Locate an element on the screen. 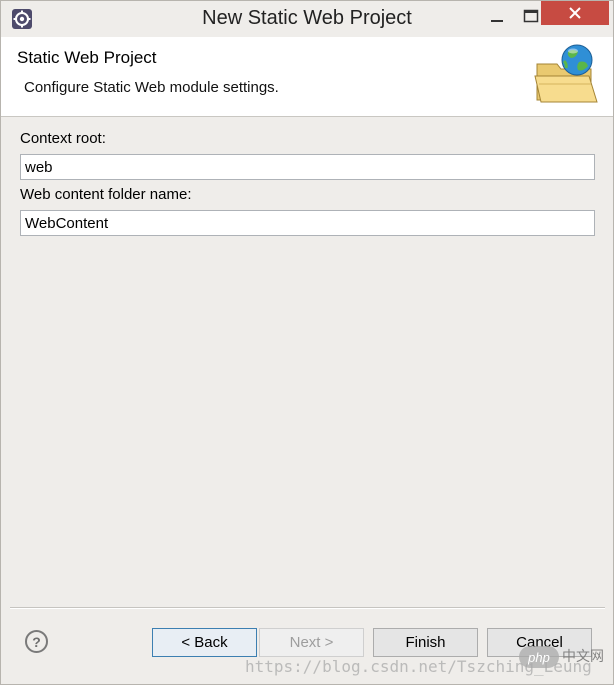 The image size is (614, 685). close-button is located at coordinates (575, 13).